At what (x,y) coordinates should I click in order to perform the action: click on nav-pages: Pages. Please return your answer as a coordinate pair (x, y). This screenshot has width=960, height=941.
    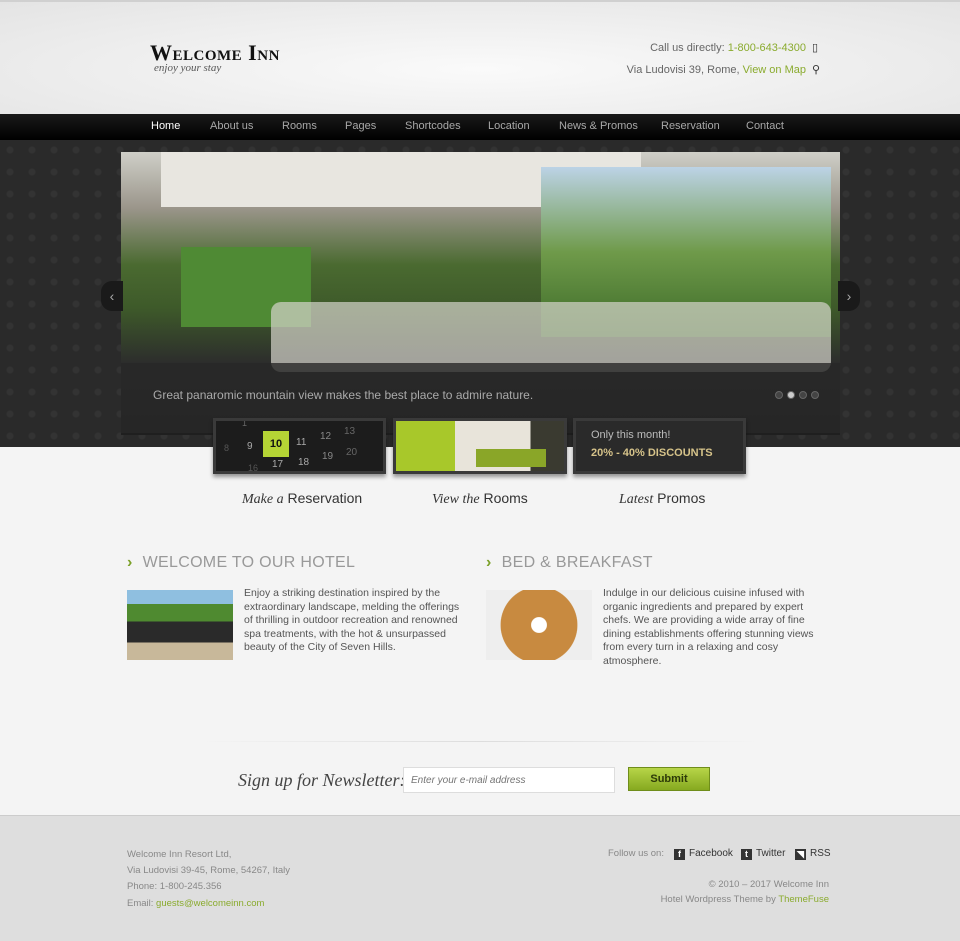
    Looking at the image, I should click on (360, 126).